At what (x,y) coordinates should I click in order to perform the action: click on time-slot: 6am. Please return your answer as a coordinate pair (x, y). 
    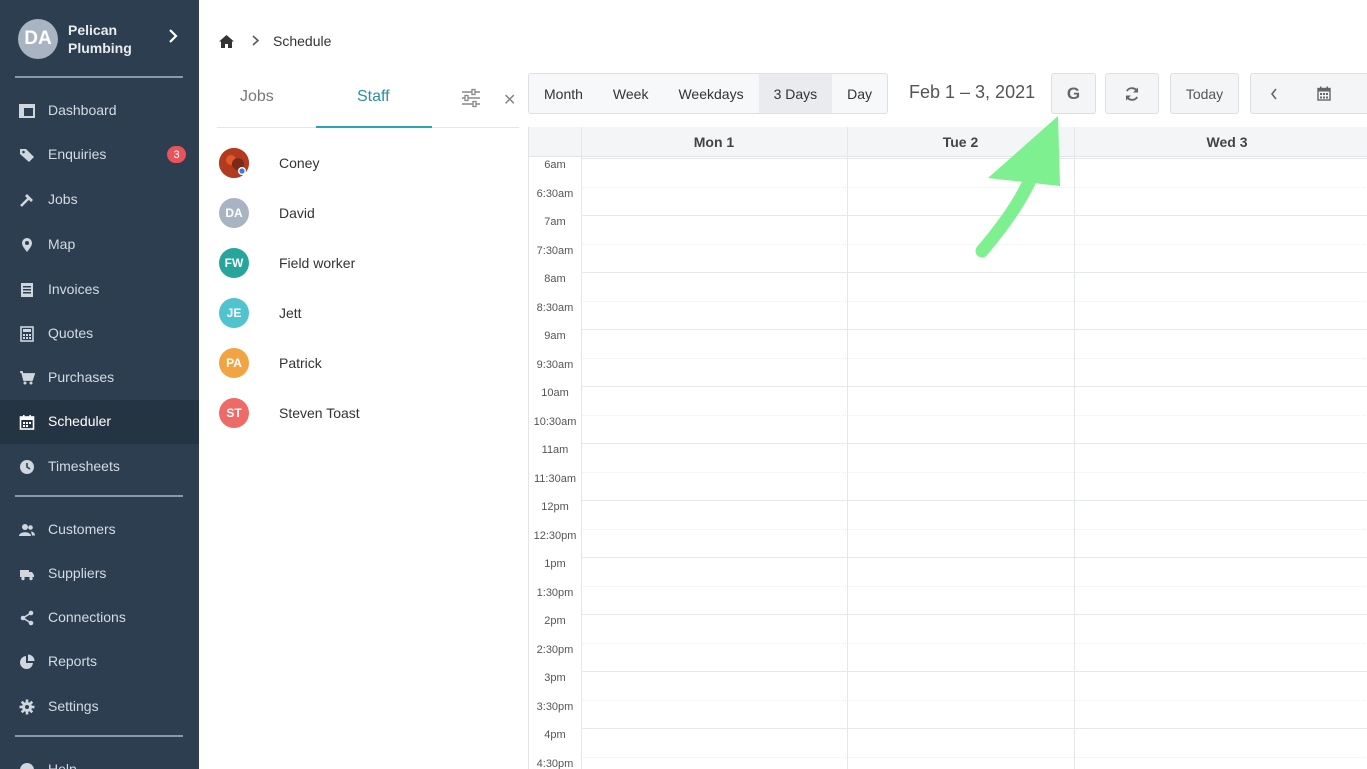
    Looking at the image, I should click on (948, 172).